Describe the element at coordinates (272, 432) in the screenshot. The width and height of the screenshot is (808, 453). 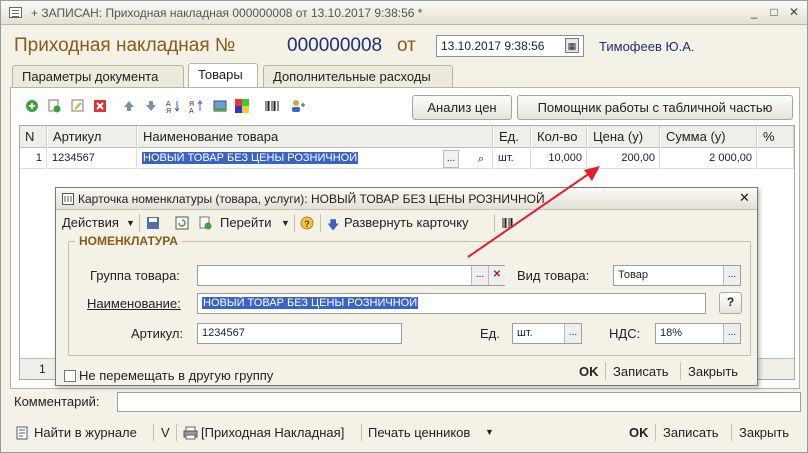
I see `print-invoice-button: [Приходная Накладная]` at that location.